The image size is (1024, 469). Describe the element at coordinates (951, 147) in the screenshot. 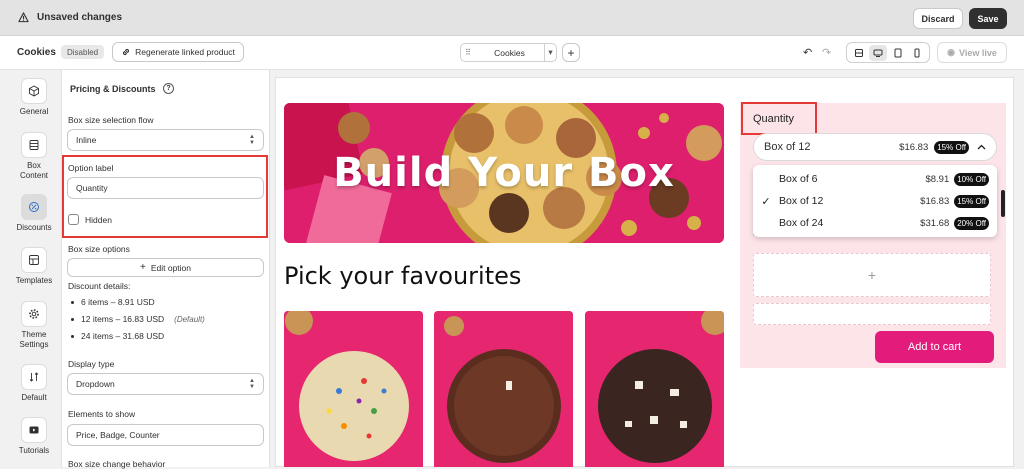

I see `selected-option-badge: 15% Off` at that location.